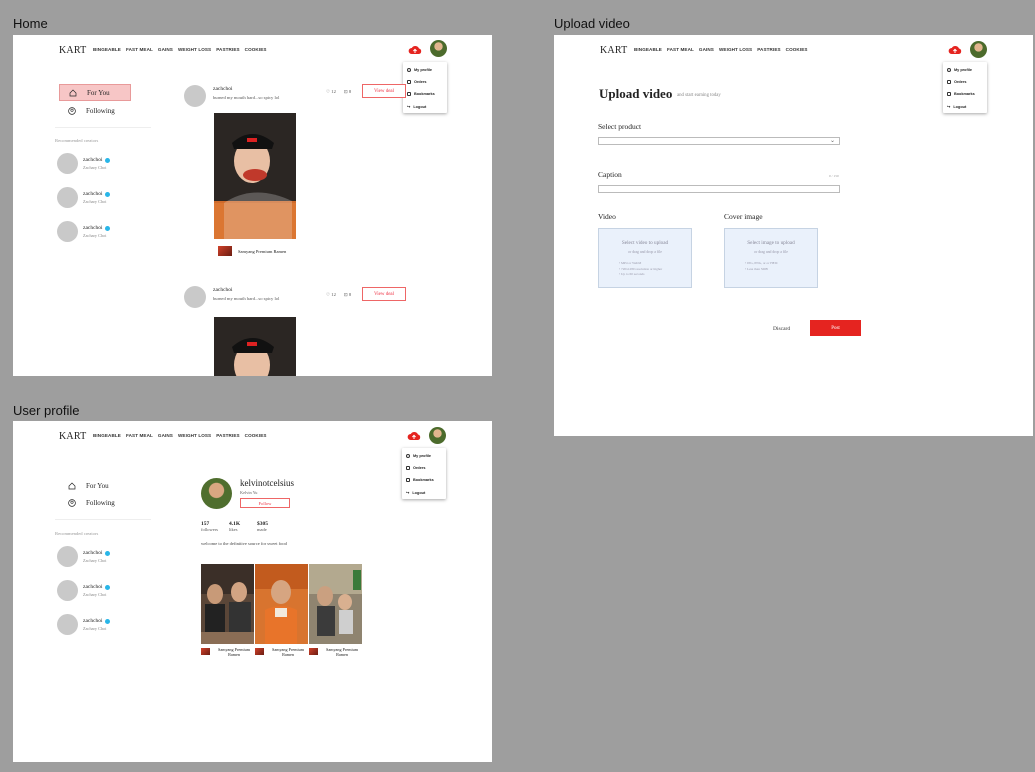 The width and height of the screenshot is (1035, 772). Describe the element at coordinates (592, 23) in the screenshot. I see `frame-label-upload: Upload video` at that location.